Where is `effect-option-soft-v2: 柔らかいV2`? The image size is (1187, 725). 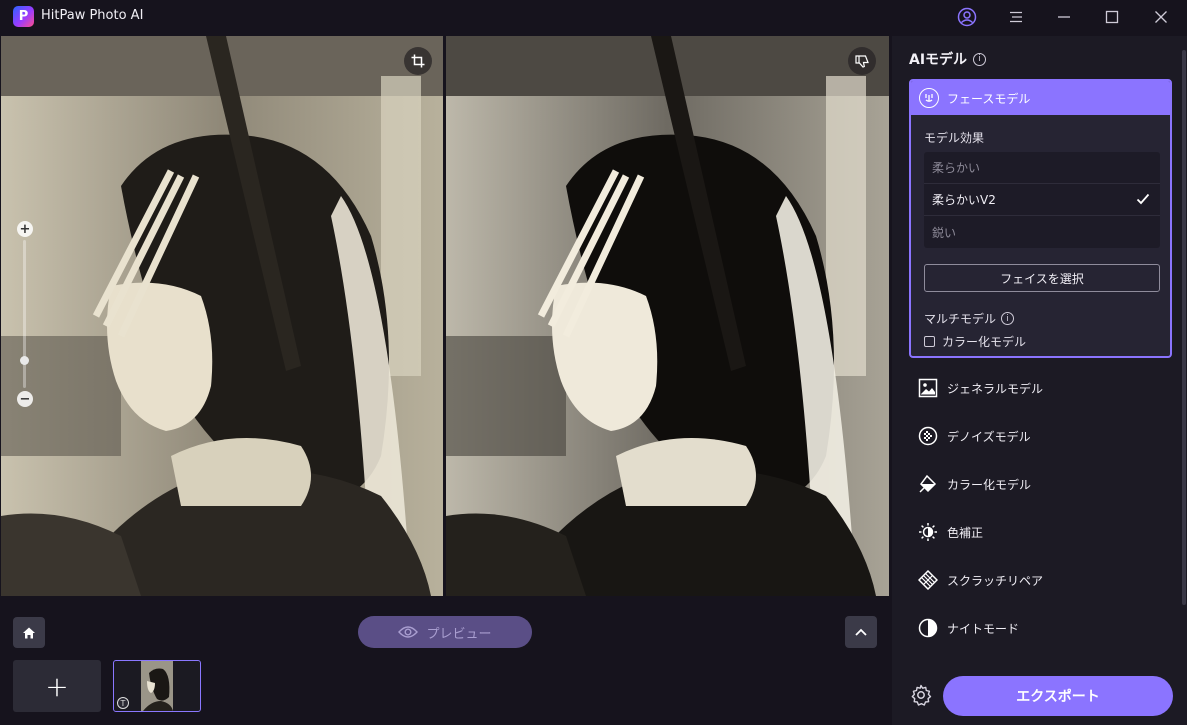
effect-option-soft-v2: 柔らかいV2 is located at coordinates (1042, 200).